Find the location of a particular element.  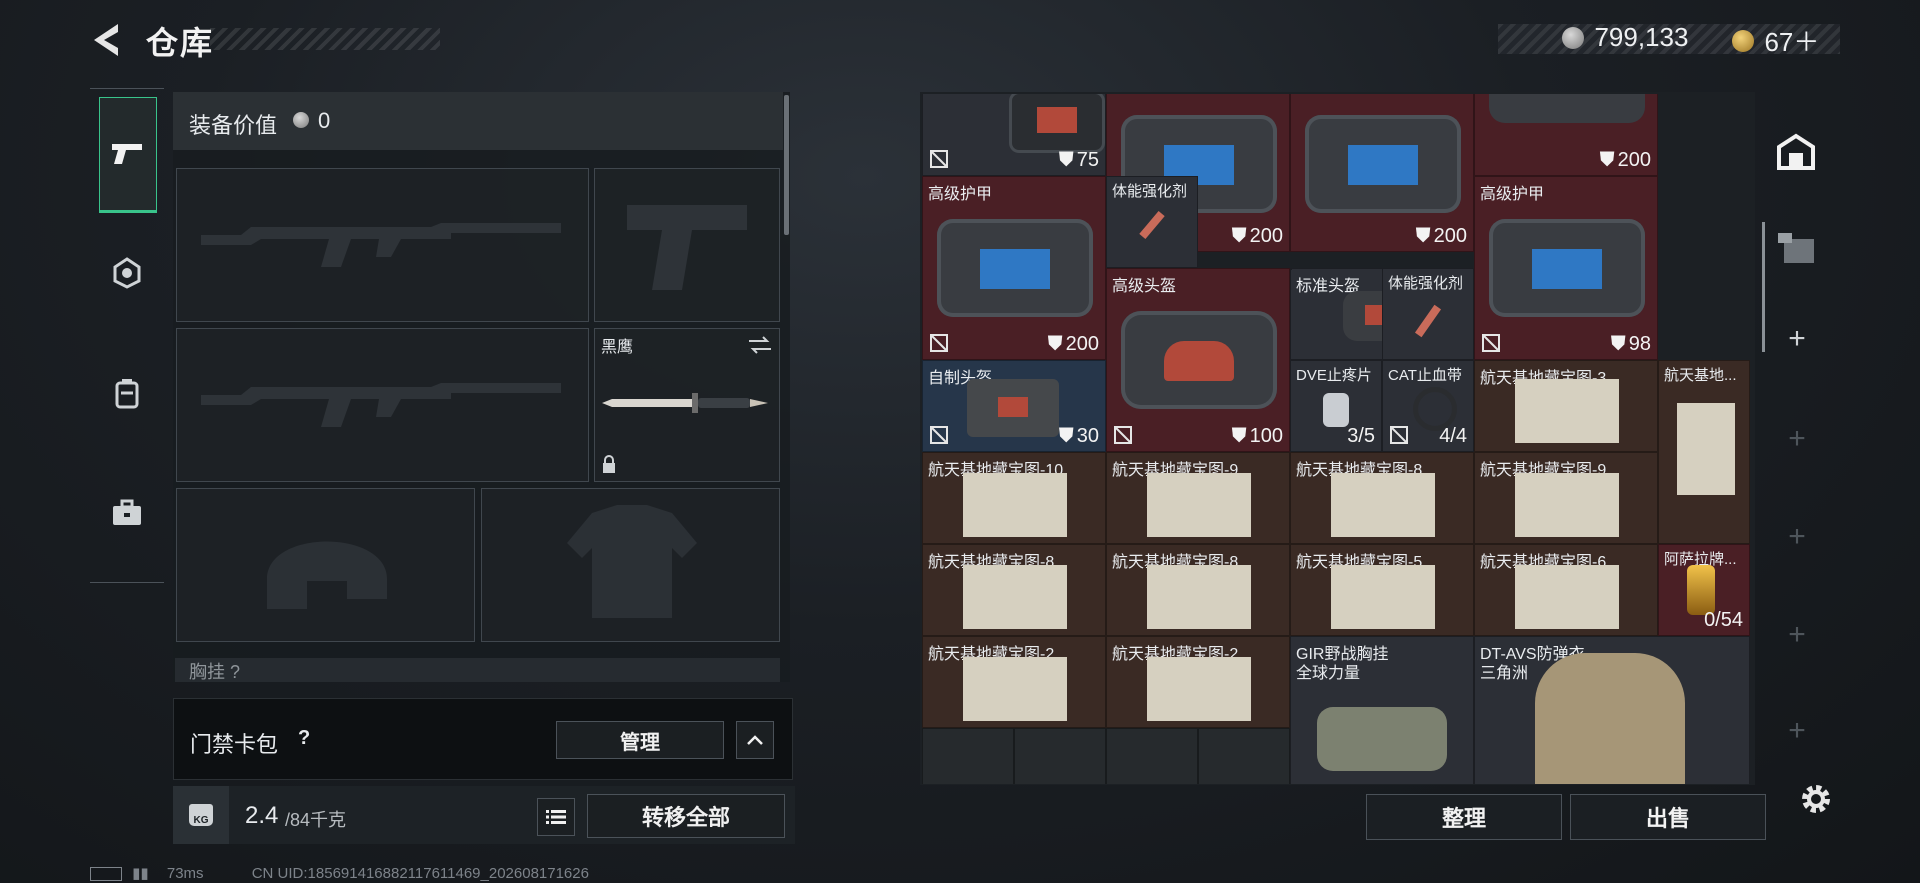

inventory-item: DT-AVS防弹衣 三角洲 is located at coordinates (1612, 710).